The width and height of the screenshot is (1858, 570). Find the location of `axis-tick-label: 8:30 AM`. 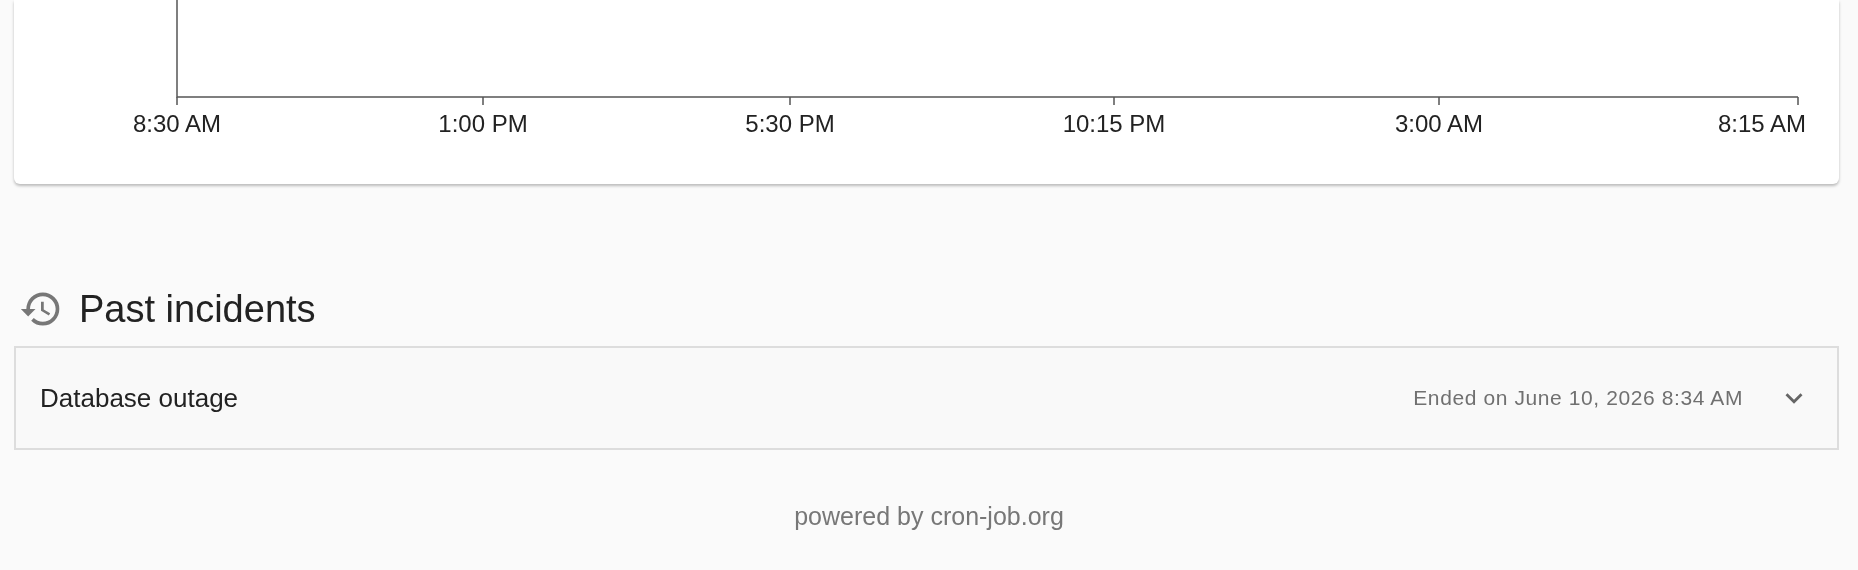

axis-tick-label: 8:30 AM is located at coordinates (177, 123).